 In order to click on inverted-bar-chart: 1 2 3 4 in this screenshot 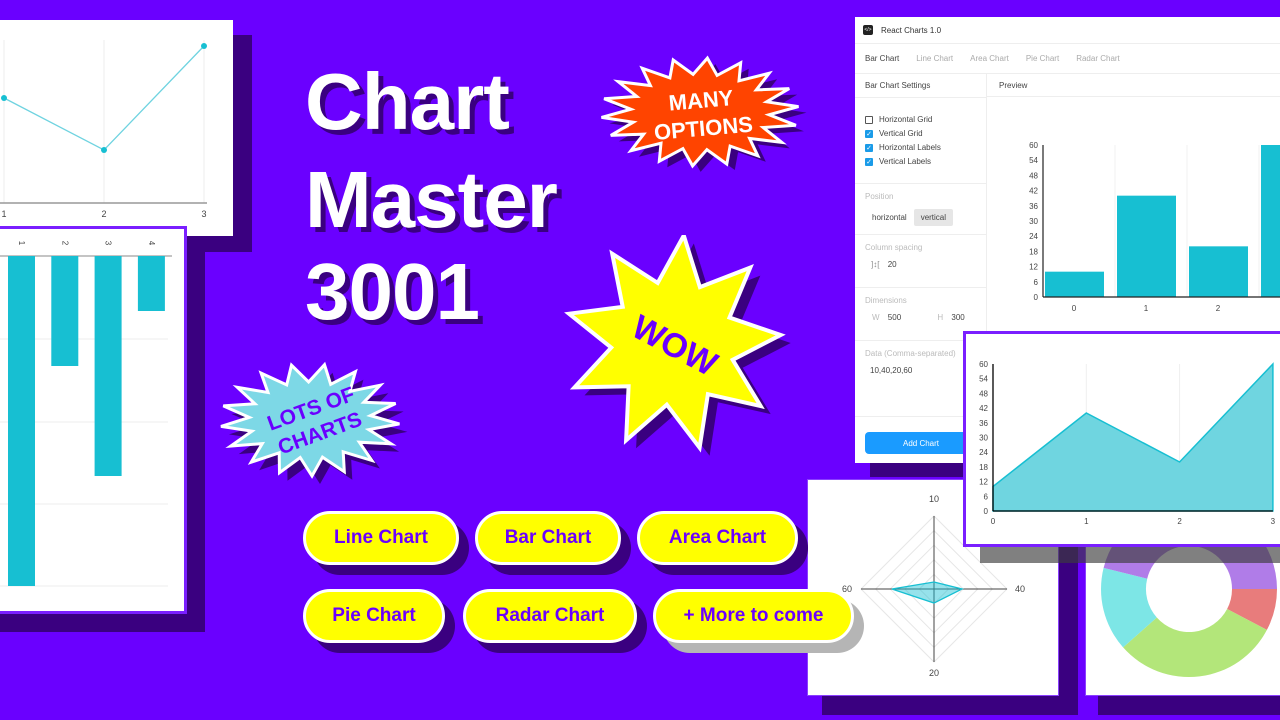, I will do `click(86, 414)`.